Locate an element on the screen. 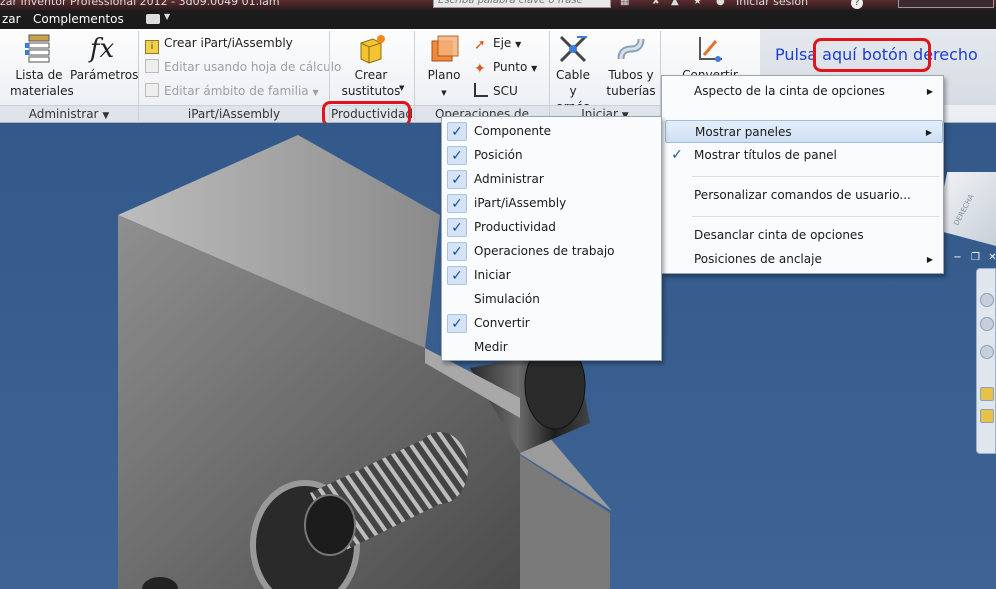 This screenshot has height=589, width=996. edit-family-scope-label: Editar ámbito de familia is located at coordinates (236, 91).